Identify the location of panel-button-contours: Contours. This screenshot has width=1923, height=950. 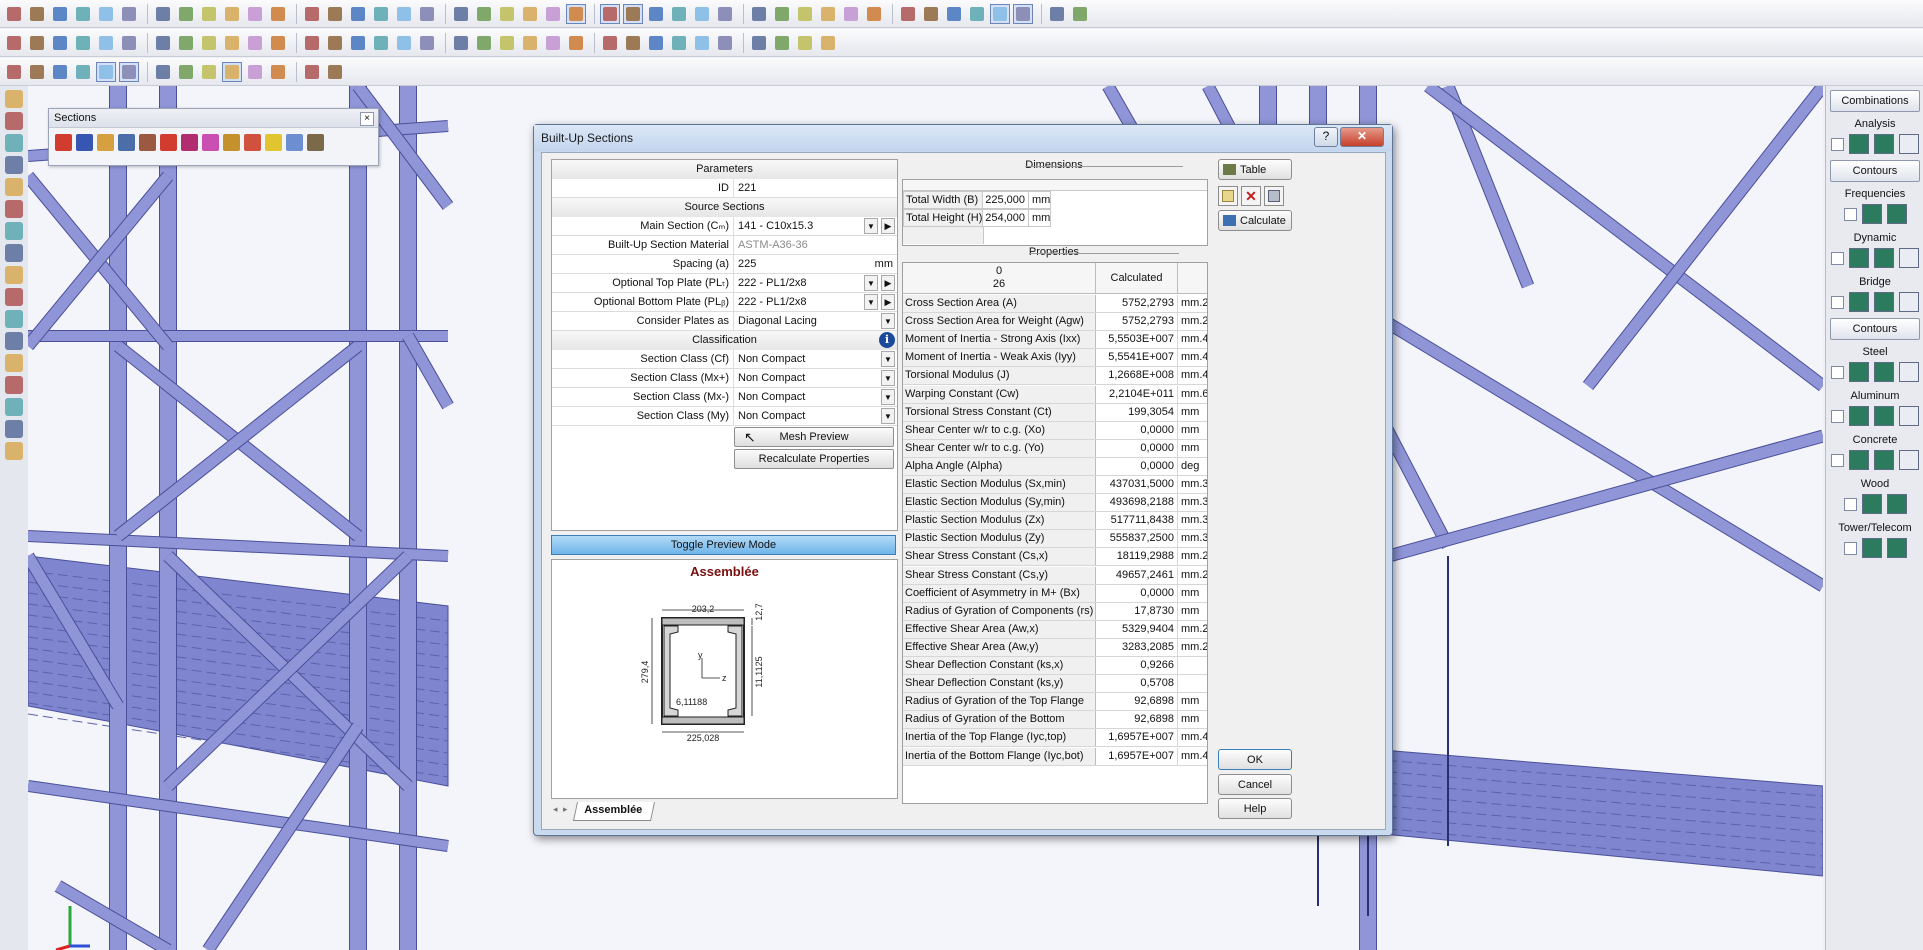
(1875, 329).